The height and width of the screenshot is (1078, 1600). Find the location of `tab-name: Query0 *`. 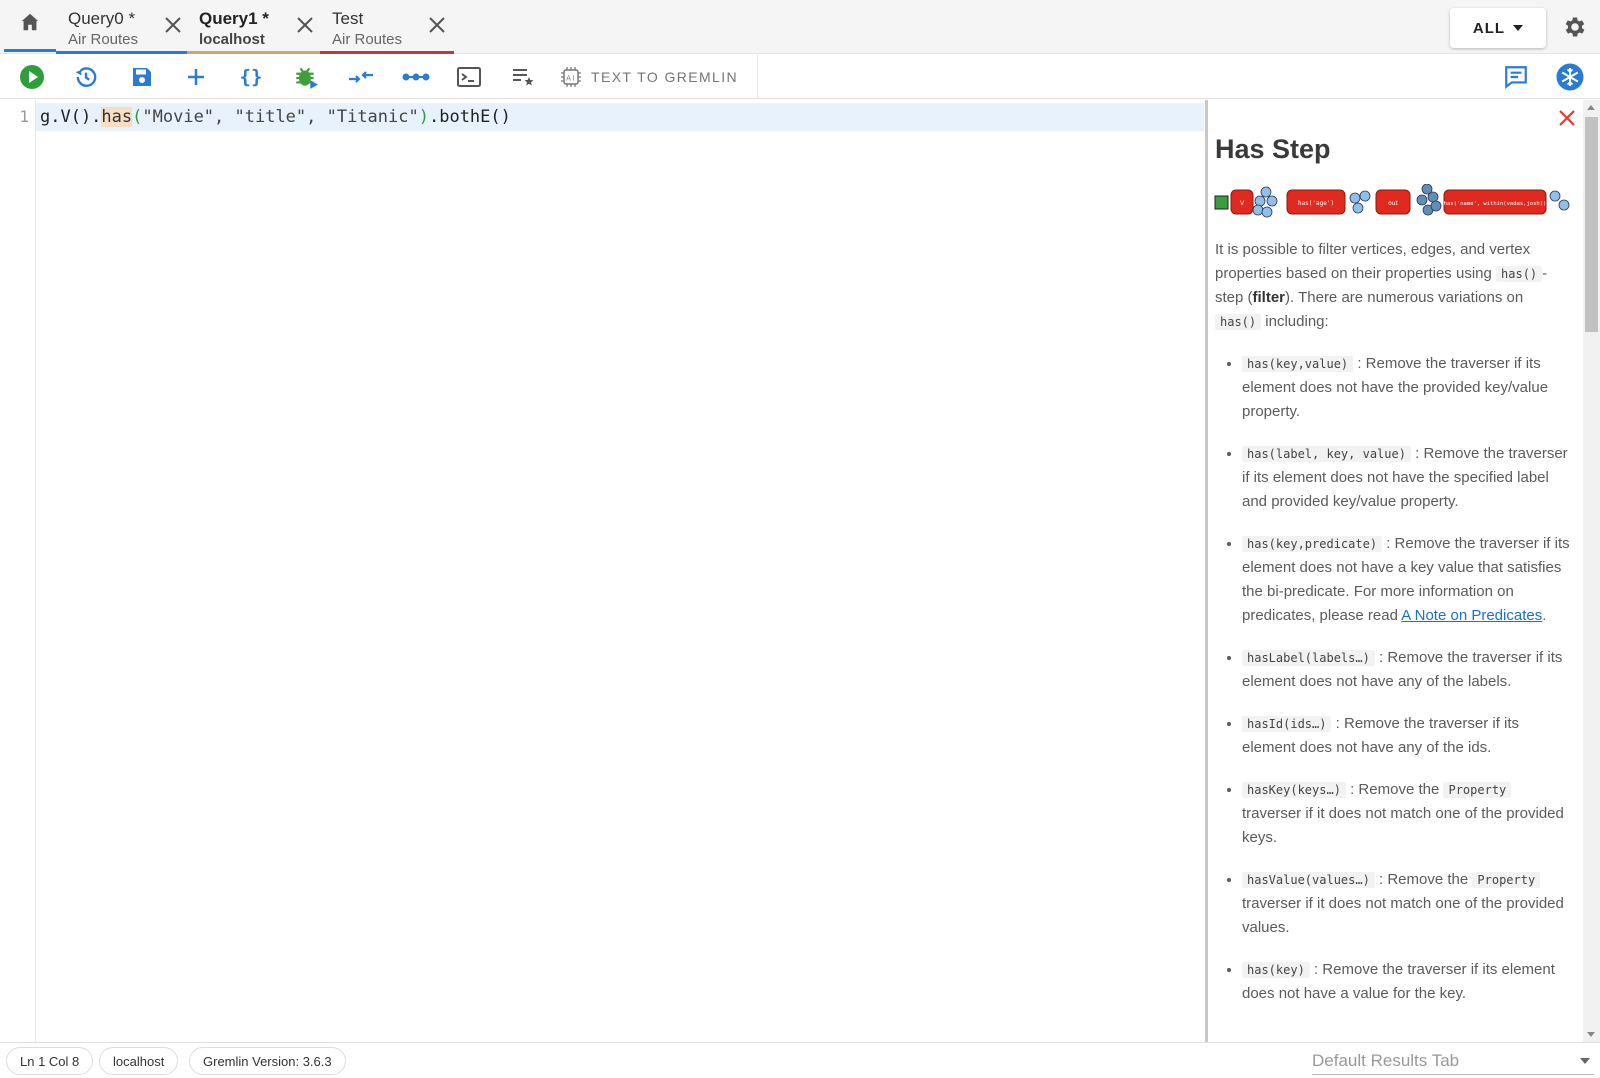

tab-name: Query0 * is located at coordinates (102, 18).